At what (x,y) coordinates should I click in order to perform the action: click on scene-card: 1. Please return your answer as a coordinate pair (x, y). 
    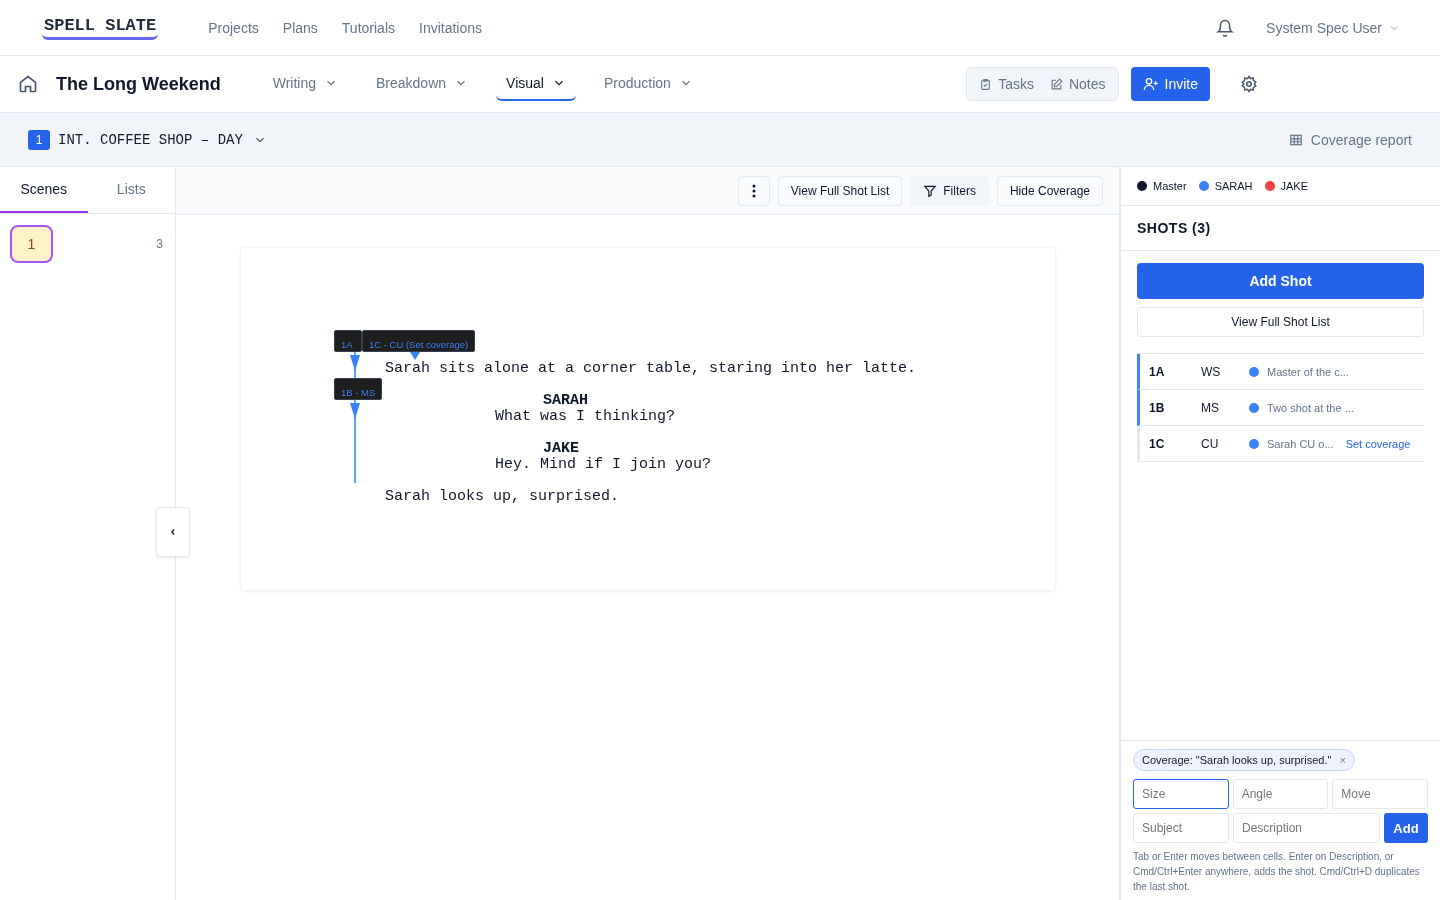
    Looking at the image, I should click on (31, 244).